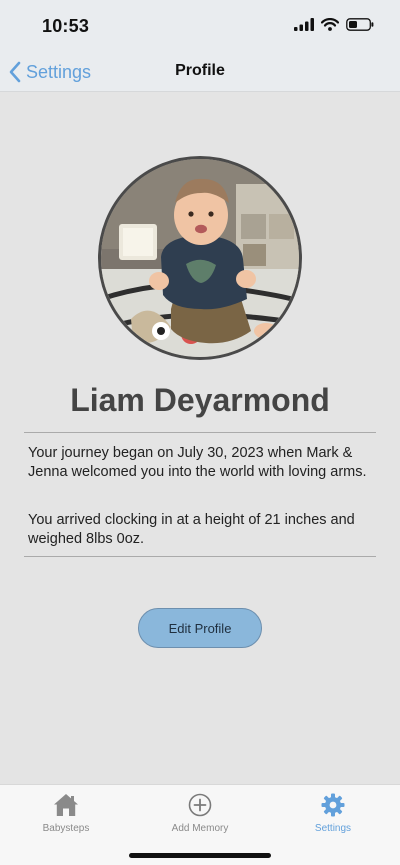 Image resolution: width=400 pixels, height=865 pixels. I want to click on home-icon, so click(66, 805).